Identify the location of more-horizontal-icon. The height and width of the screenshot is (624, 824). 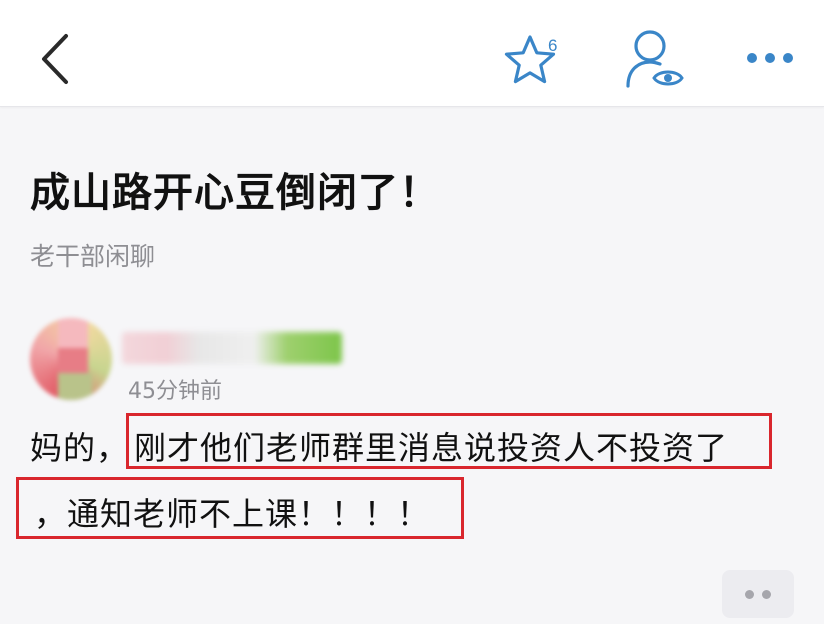
(770, 58).